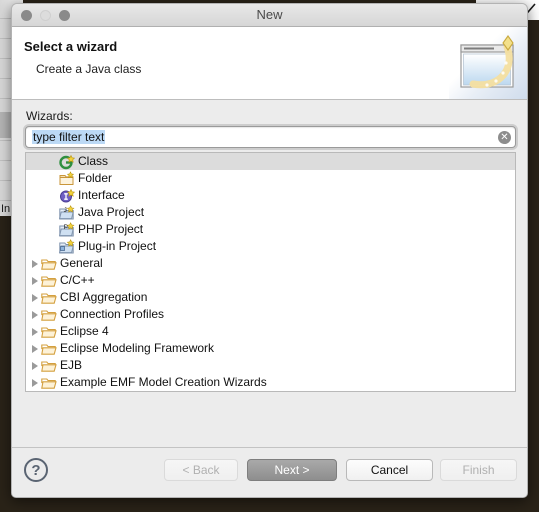  Describe the element at coordinates (111, 212) in the screenshot. I see `tree-row-label: Java Project` at that location.